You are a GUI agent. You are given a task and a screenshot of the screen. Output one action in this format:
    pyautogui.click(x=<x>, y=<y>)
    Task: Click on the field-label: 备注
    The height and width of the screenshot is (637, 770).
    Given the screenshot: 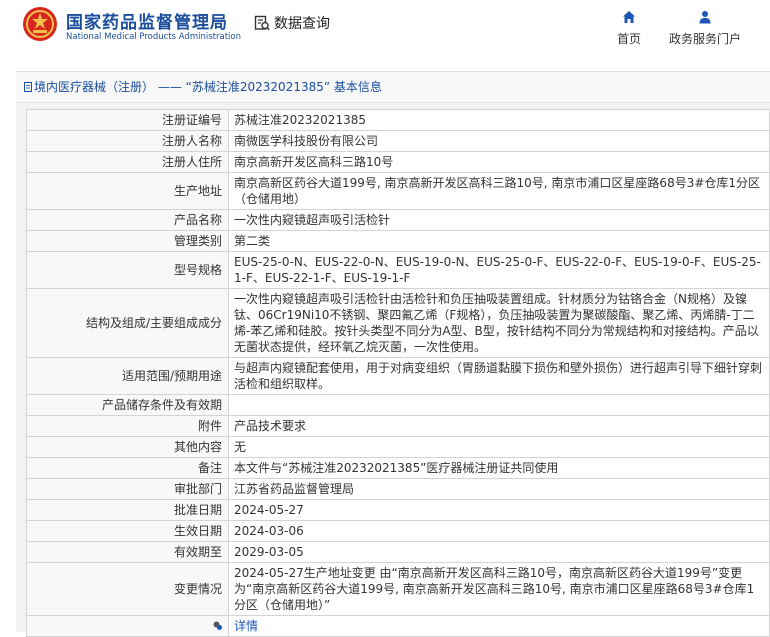 What is the action you would take?
    pyautogui.click(x=127, y=468)
    